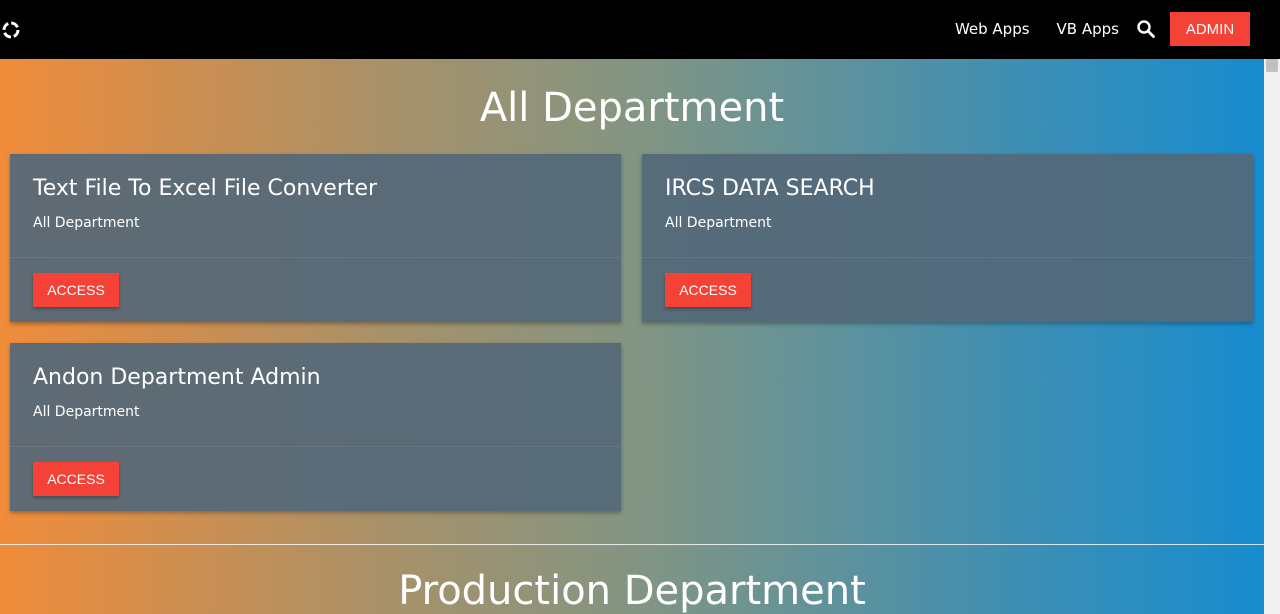 This screenshot has height=614, width=1280. What do you see at coordinates (632, 544) in the screenshot?
I see `section-divider` at bounding box center [632, 544].